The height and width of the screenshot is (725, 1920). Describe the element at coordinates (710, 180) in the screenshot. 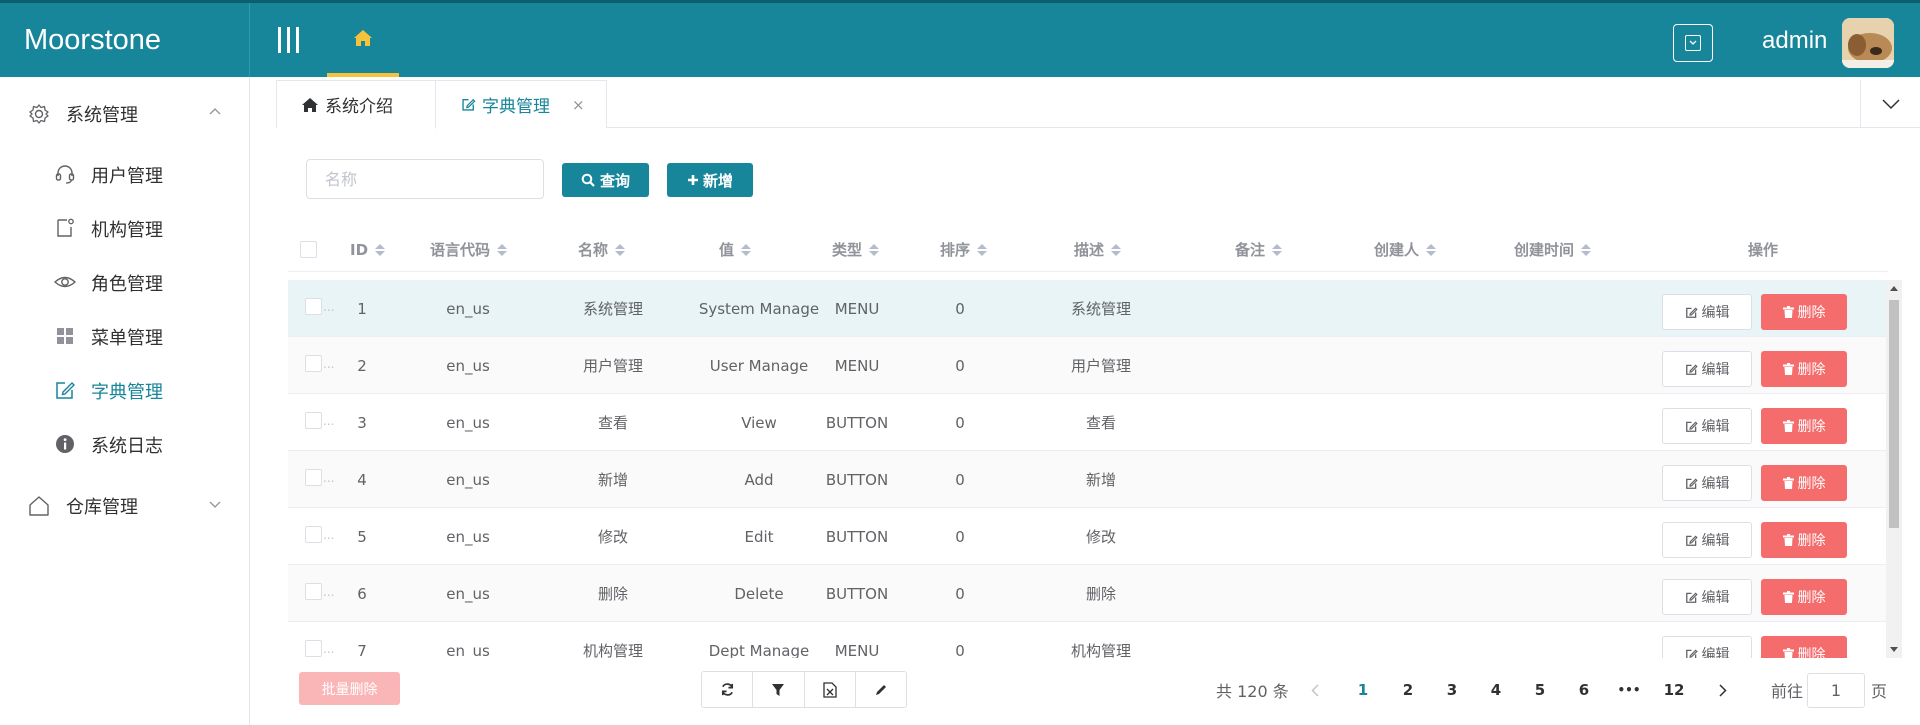

I see `add-button: 新增` at that location.